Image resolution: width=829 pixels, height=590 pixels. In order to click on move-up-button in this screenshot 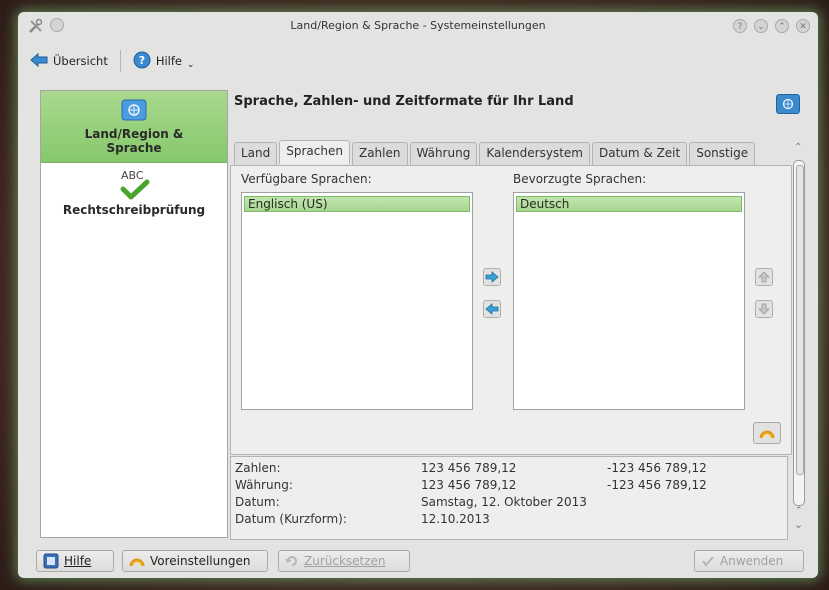, I will do `click(764, 277)`.